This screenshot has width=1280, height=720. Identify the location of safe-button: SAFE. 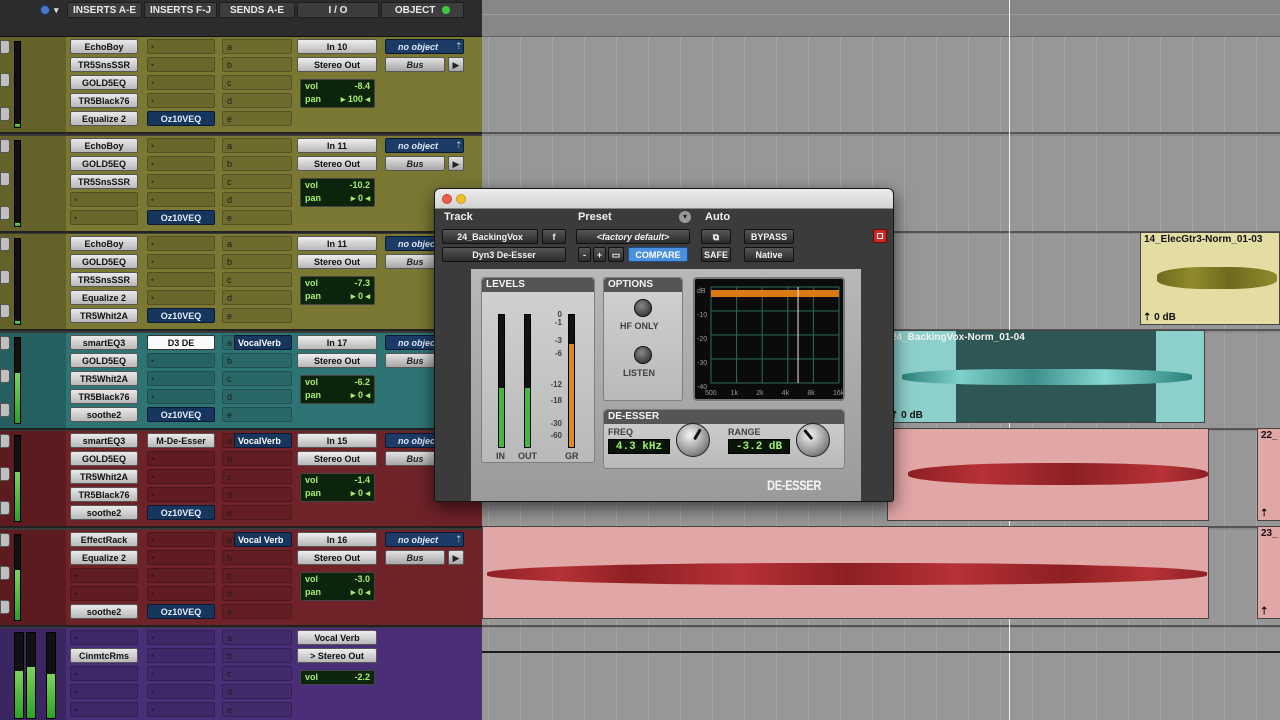
(716, 254).